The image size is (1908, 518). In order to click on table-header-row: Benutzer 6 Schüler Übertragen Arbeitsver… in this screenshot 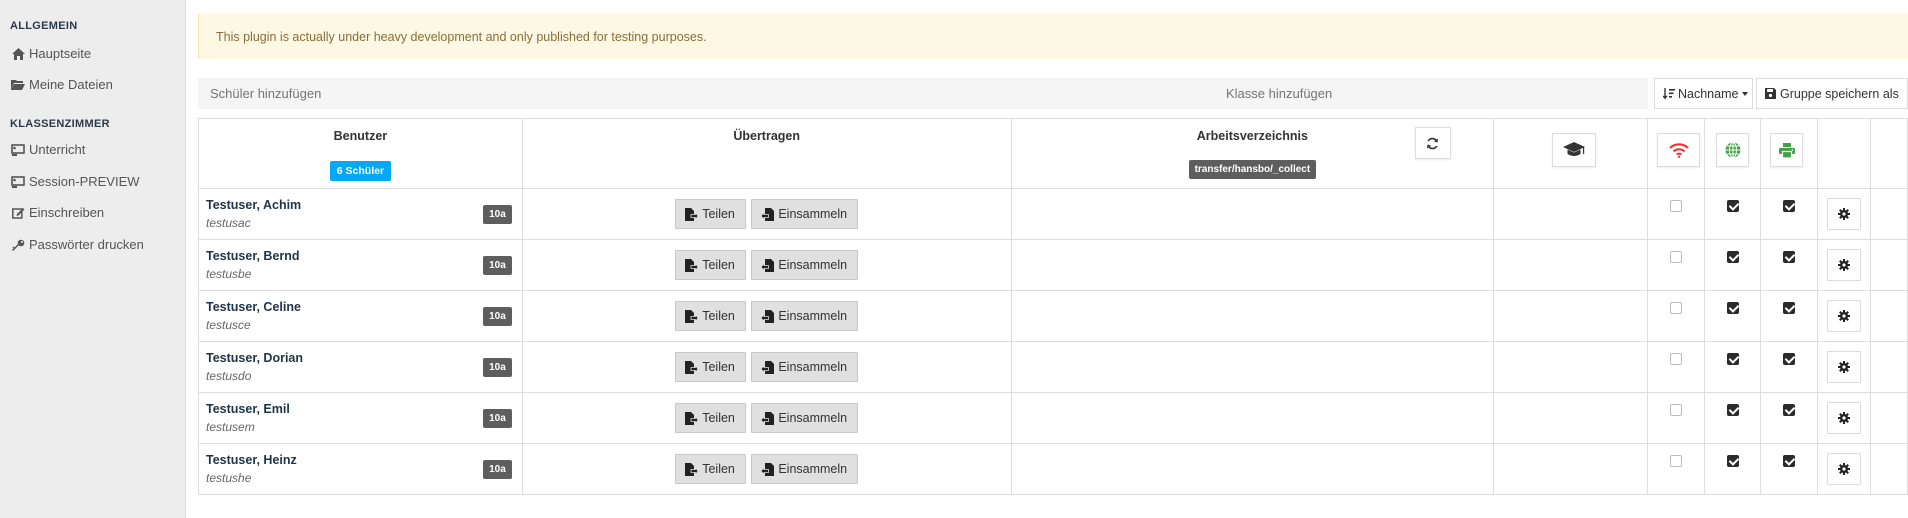, I will do `click(1053, 153)`.